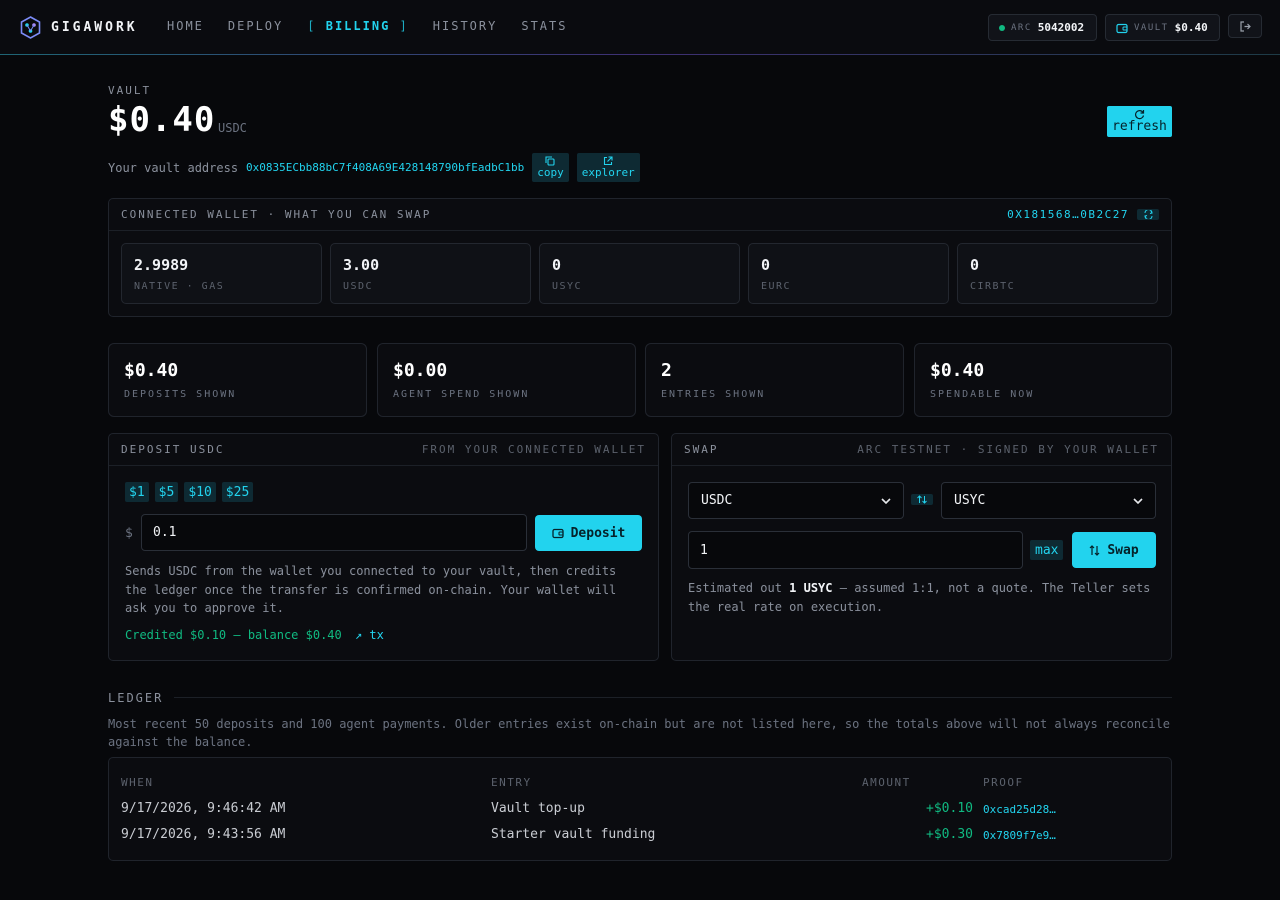  Describe the element at coordinates (185, 26) in the screenshot. I see `nav-home: HOME` at that location.